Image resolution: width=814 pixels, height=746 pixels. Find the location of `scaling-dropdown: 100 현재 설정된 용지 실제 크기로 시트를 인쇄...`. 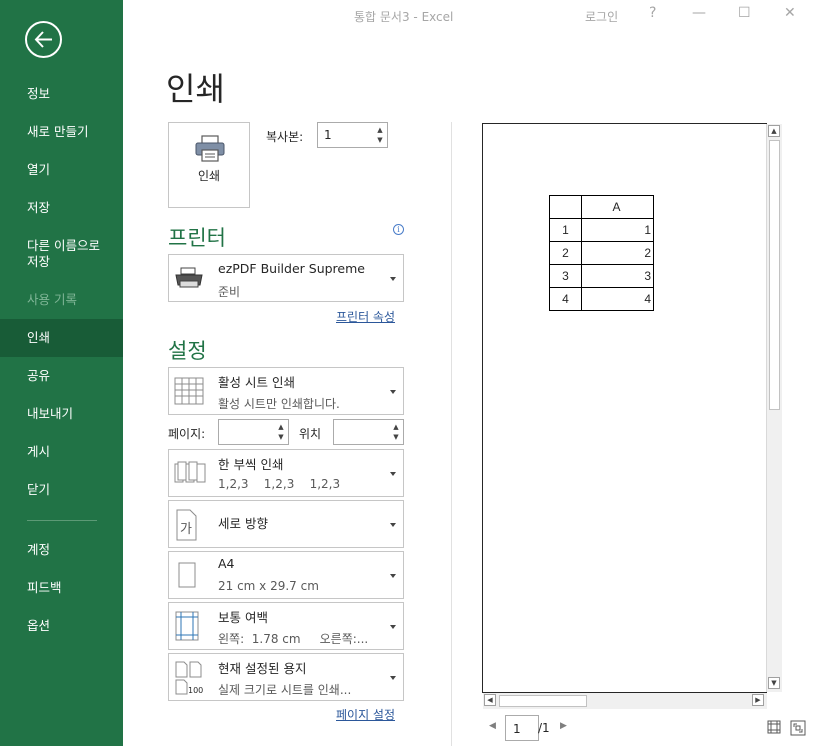

scaling-dropdown: 100 현재 설정된 용지 실제 크기로 시트를 인쇄... is located at coordinates (286, 677).